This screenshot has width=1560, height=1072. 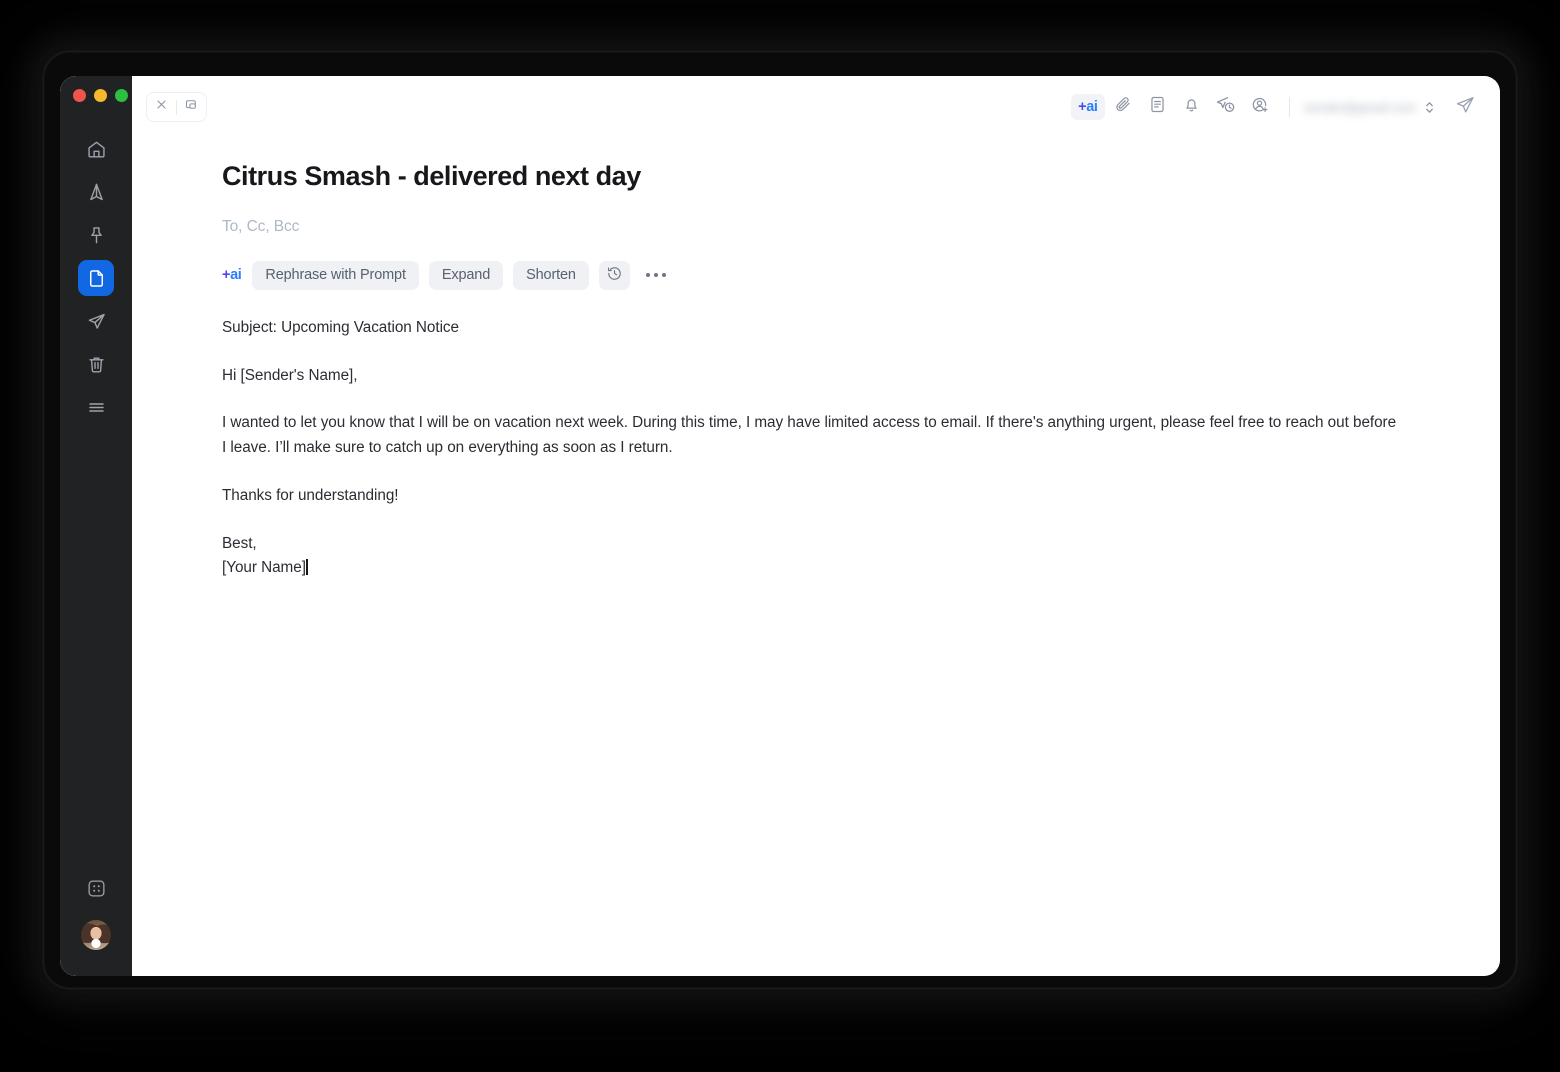 I want to click on compose-window-controls, so click(x=176, y=107).